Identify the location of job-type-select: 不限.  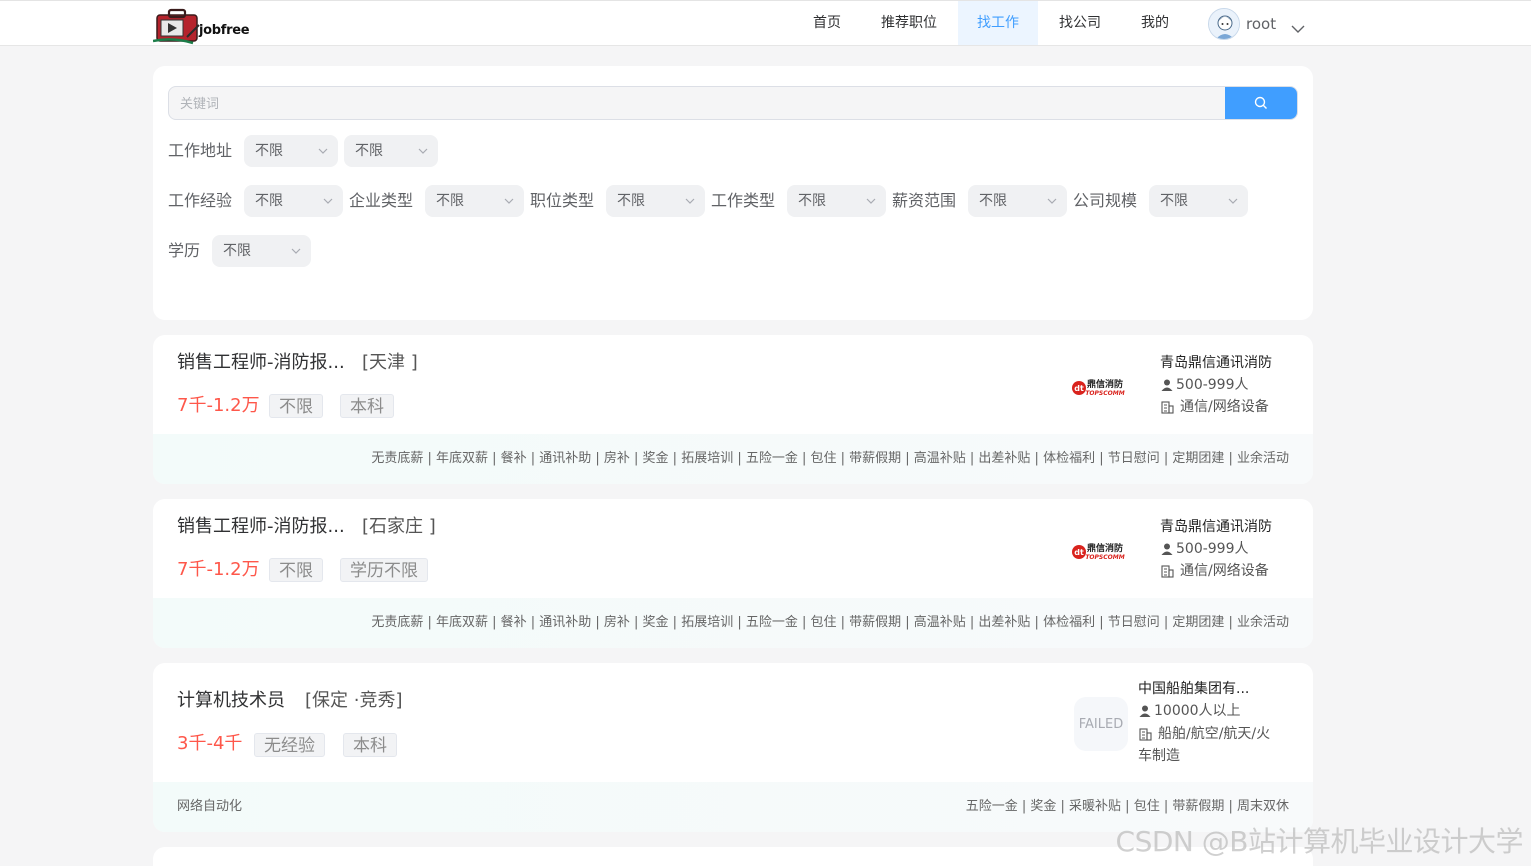
(836, 201).